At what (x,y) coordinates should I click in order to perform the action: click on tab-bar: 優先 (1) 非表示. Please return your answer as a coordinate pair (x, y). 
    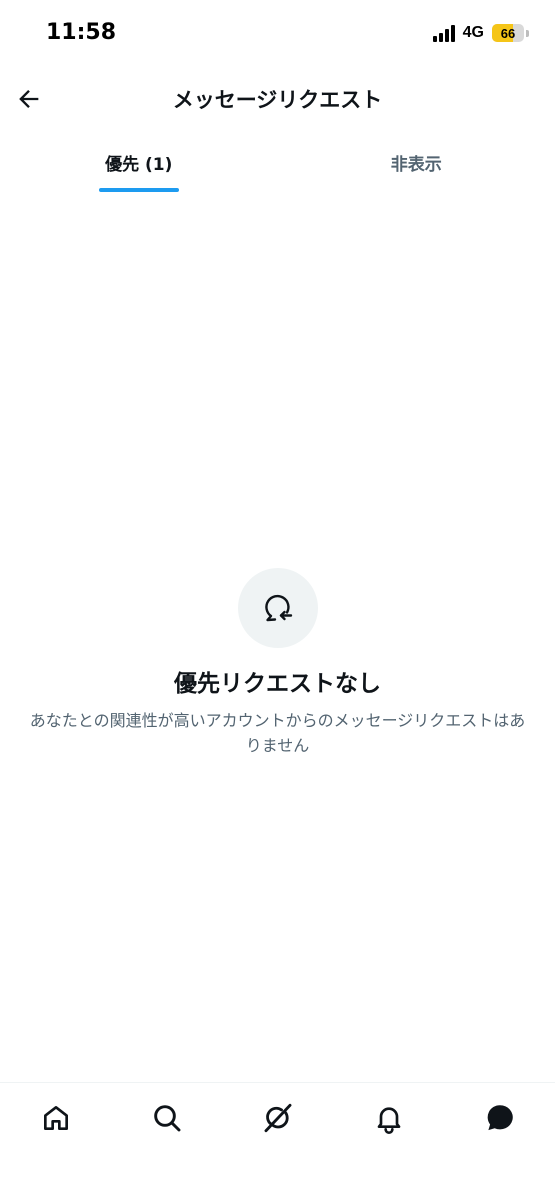
    Looking at the image, I should click on (277, 161).